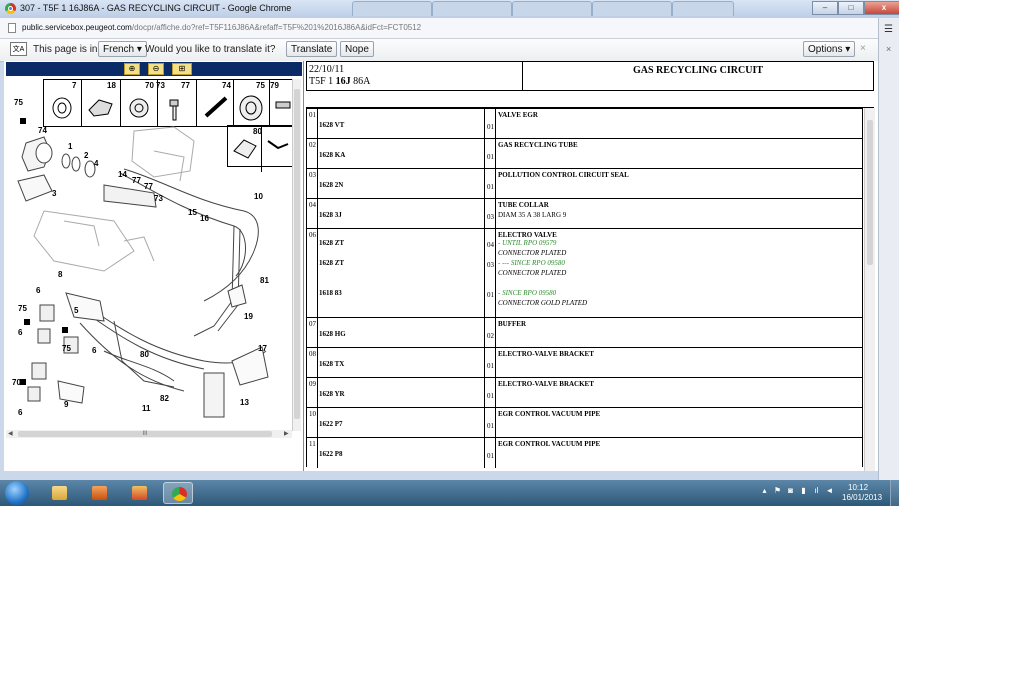 The width and height of the screenshot is (1024, 682). What do you see at coordinates (139, 493) in the screenshot?
I see `servicebox-button` at bounding box center [139, 493].